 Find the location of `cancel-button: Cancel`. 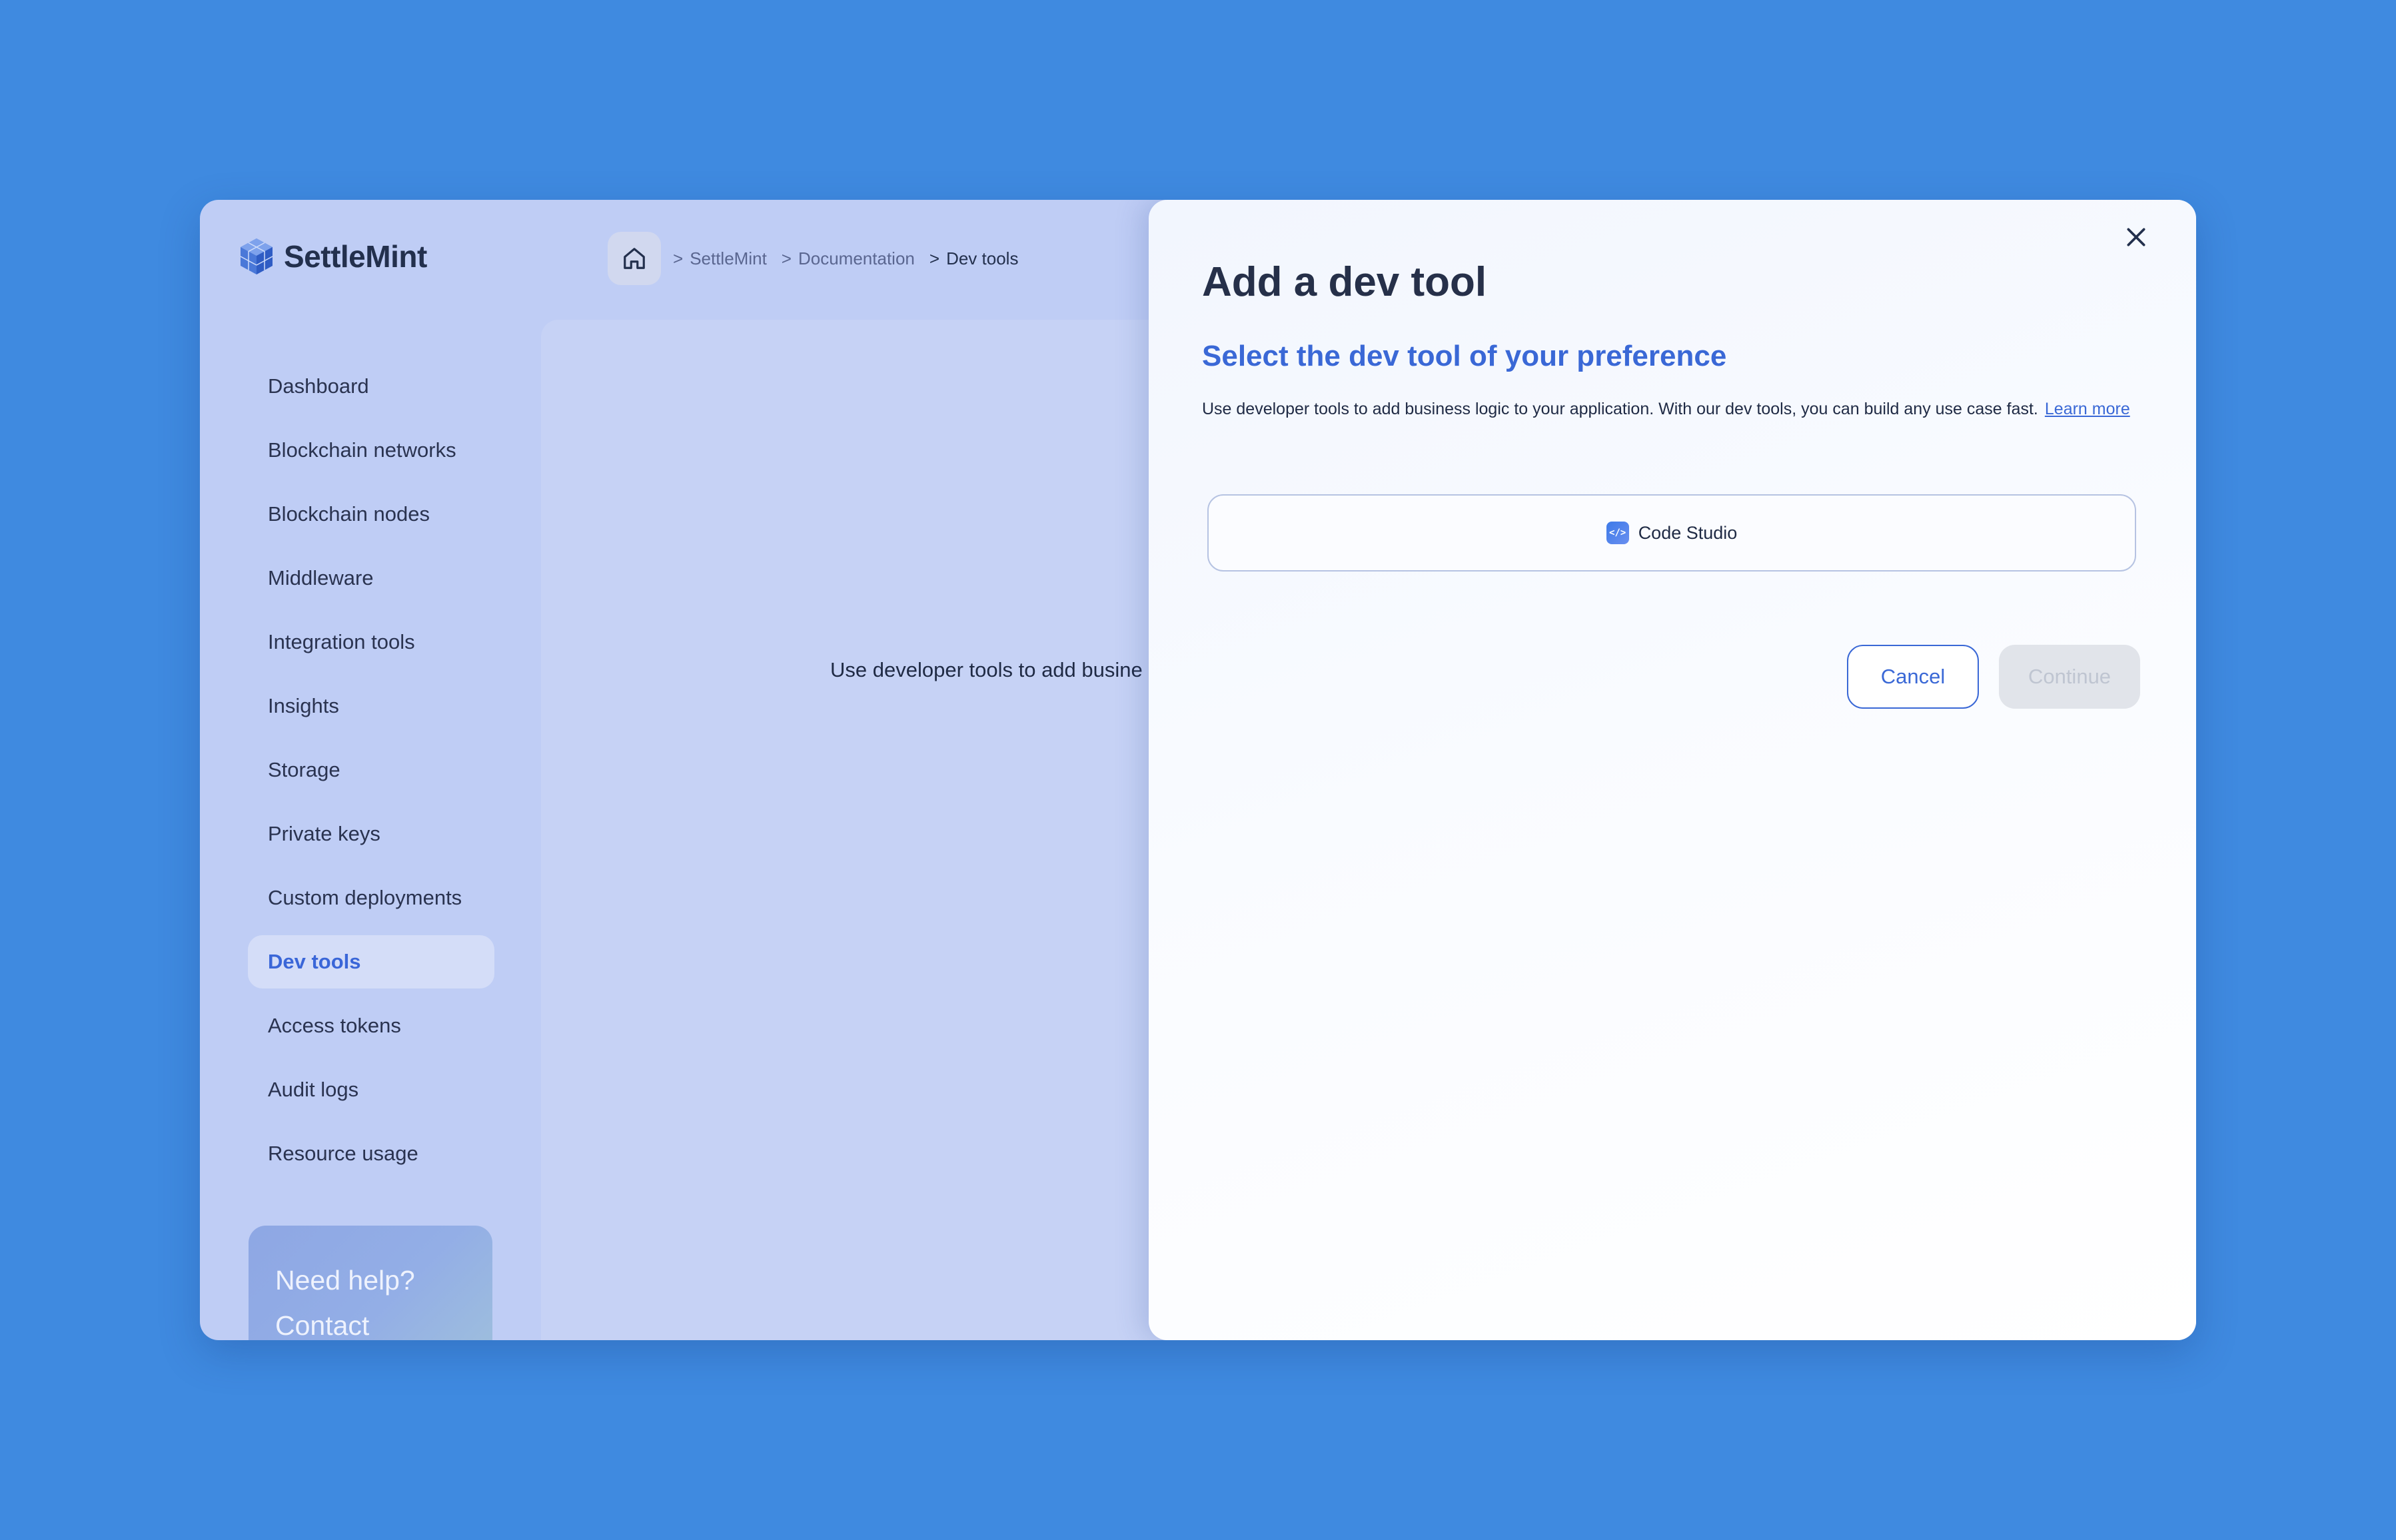

cancel-button: Cancel is located at coordinates (1913, 677).